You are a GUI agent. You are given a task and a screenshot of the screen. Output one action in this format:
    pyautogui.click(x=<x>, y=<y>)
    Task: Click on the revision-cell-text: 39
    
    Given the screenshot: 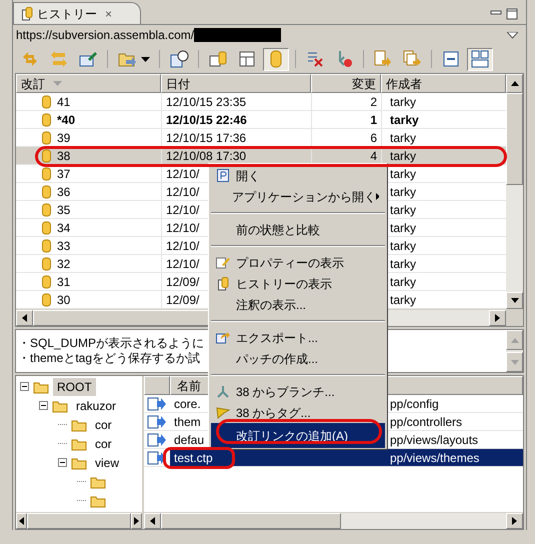 What is the action you would take?
    pyautogui.click(x=63, y=138)
    